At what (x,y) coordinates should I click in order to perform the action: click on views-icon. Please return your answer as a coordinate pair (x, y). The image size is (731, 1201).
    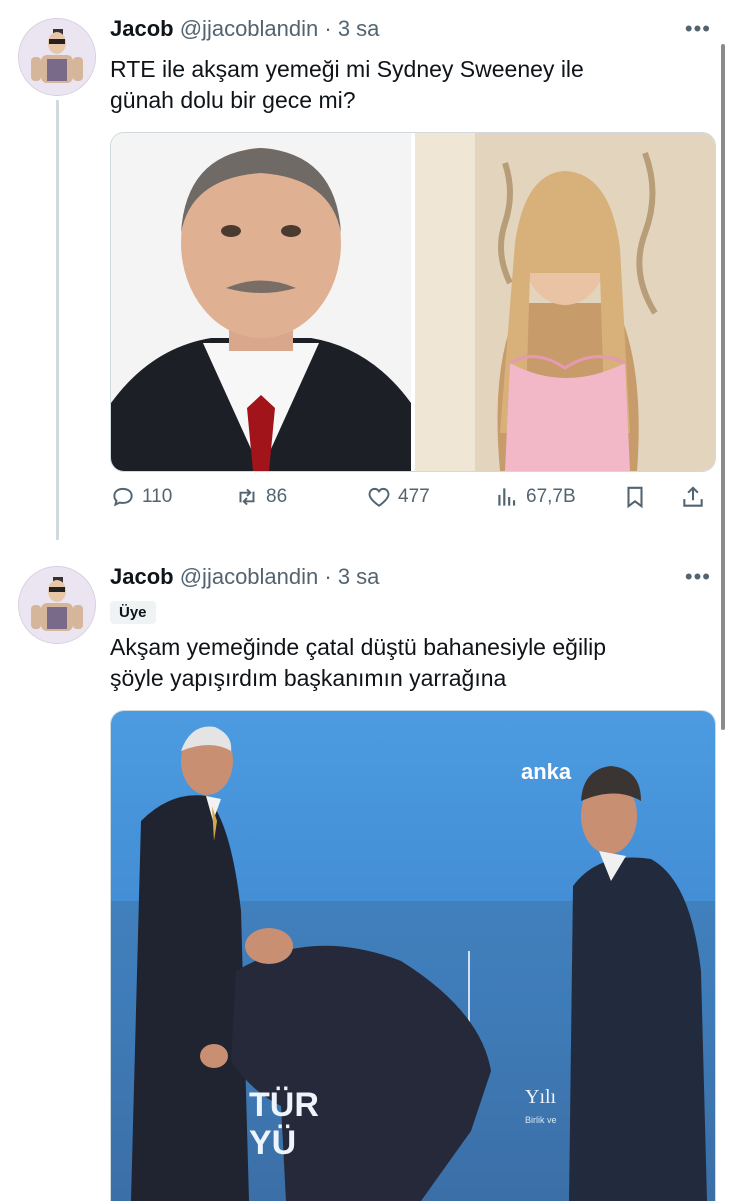
    Looking at the image, I should click on (507, 497).